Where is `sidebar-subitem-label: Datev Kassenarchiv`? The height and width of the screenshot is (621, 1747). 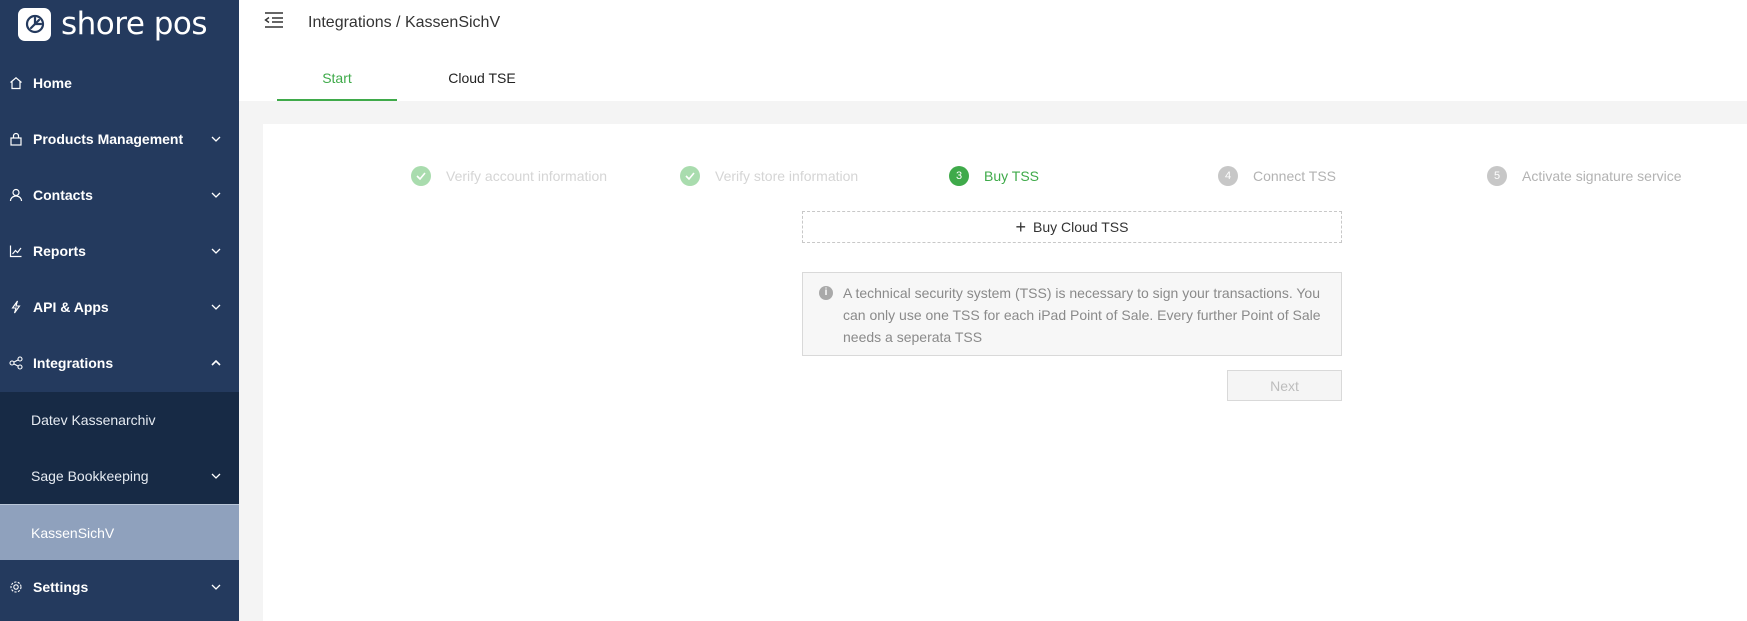 sidebar-subitem-label: Datev Kassenarchiv is located at coordinates (93, 420).